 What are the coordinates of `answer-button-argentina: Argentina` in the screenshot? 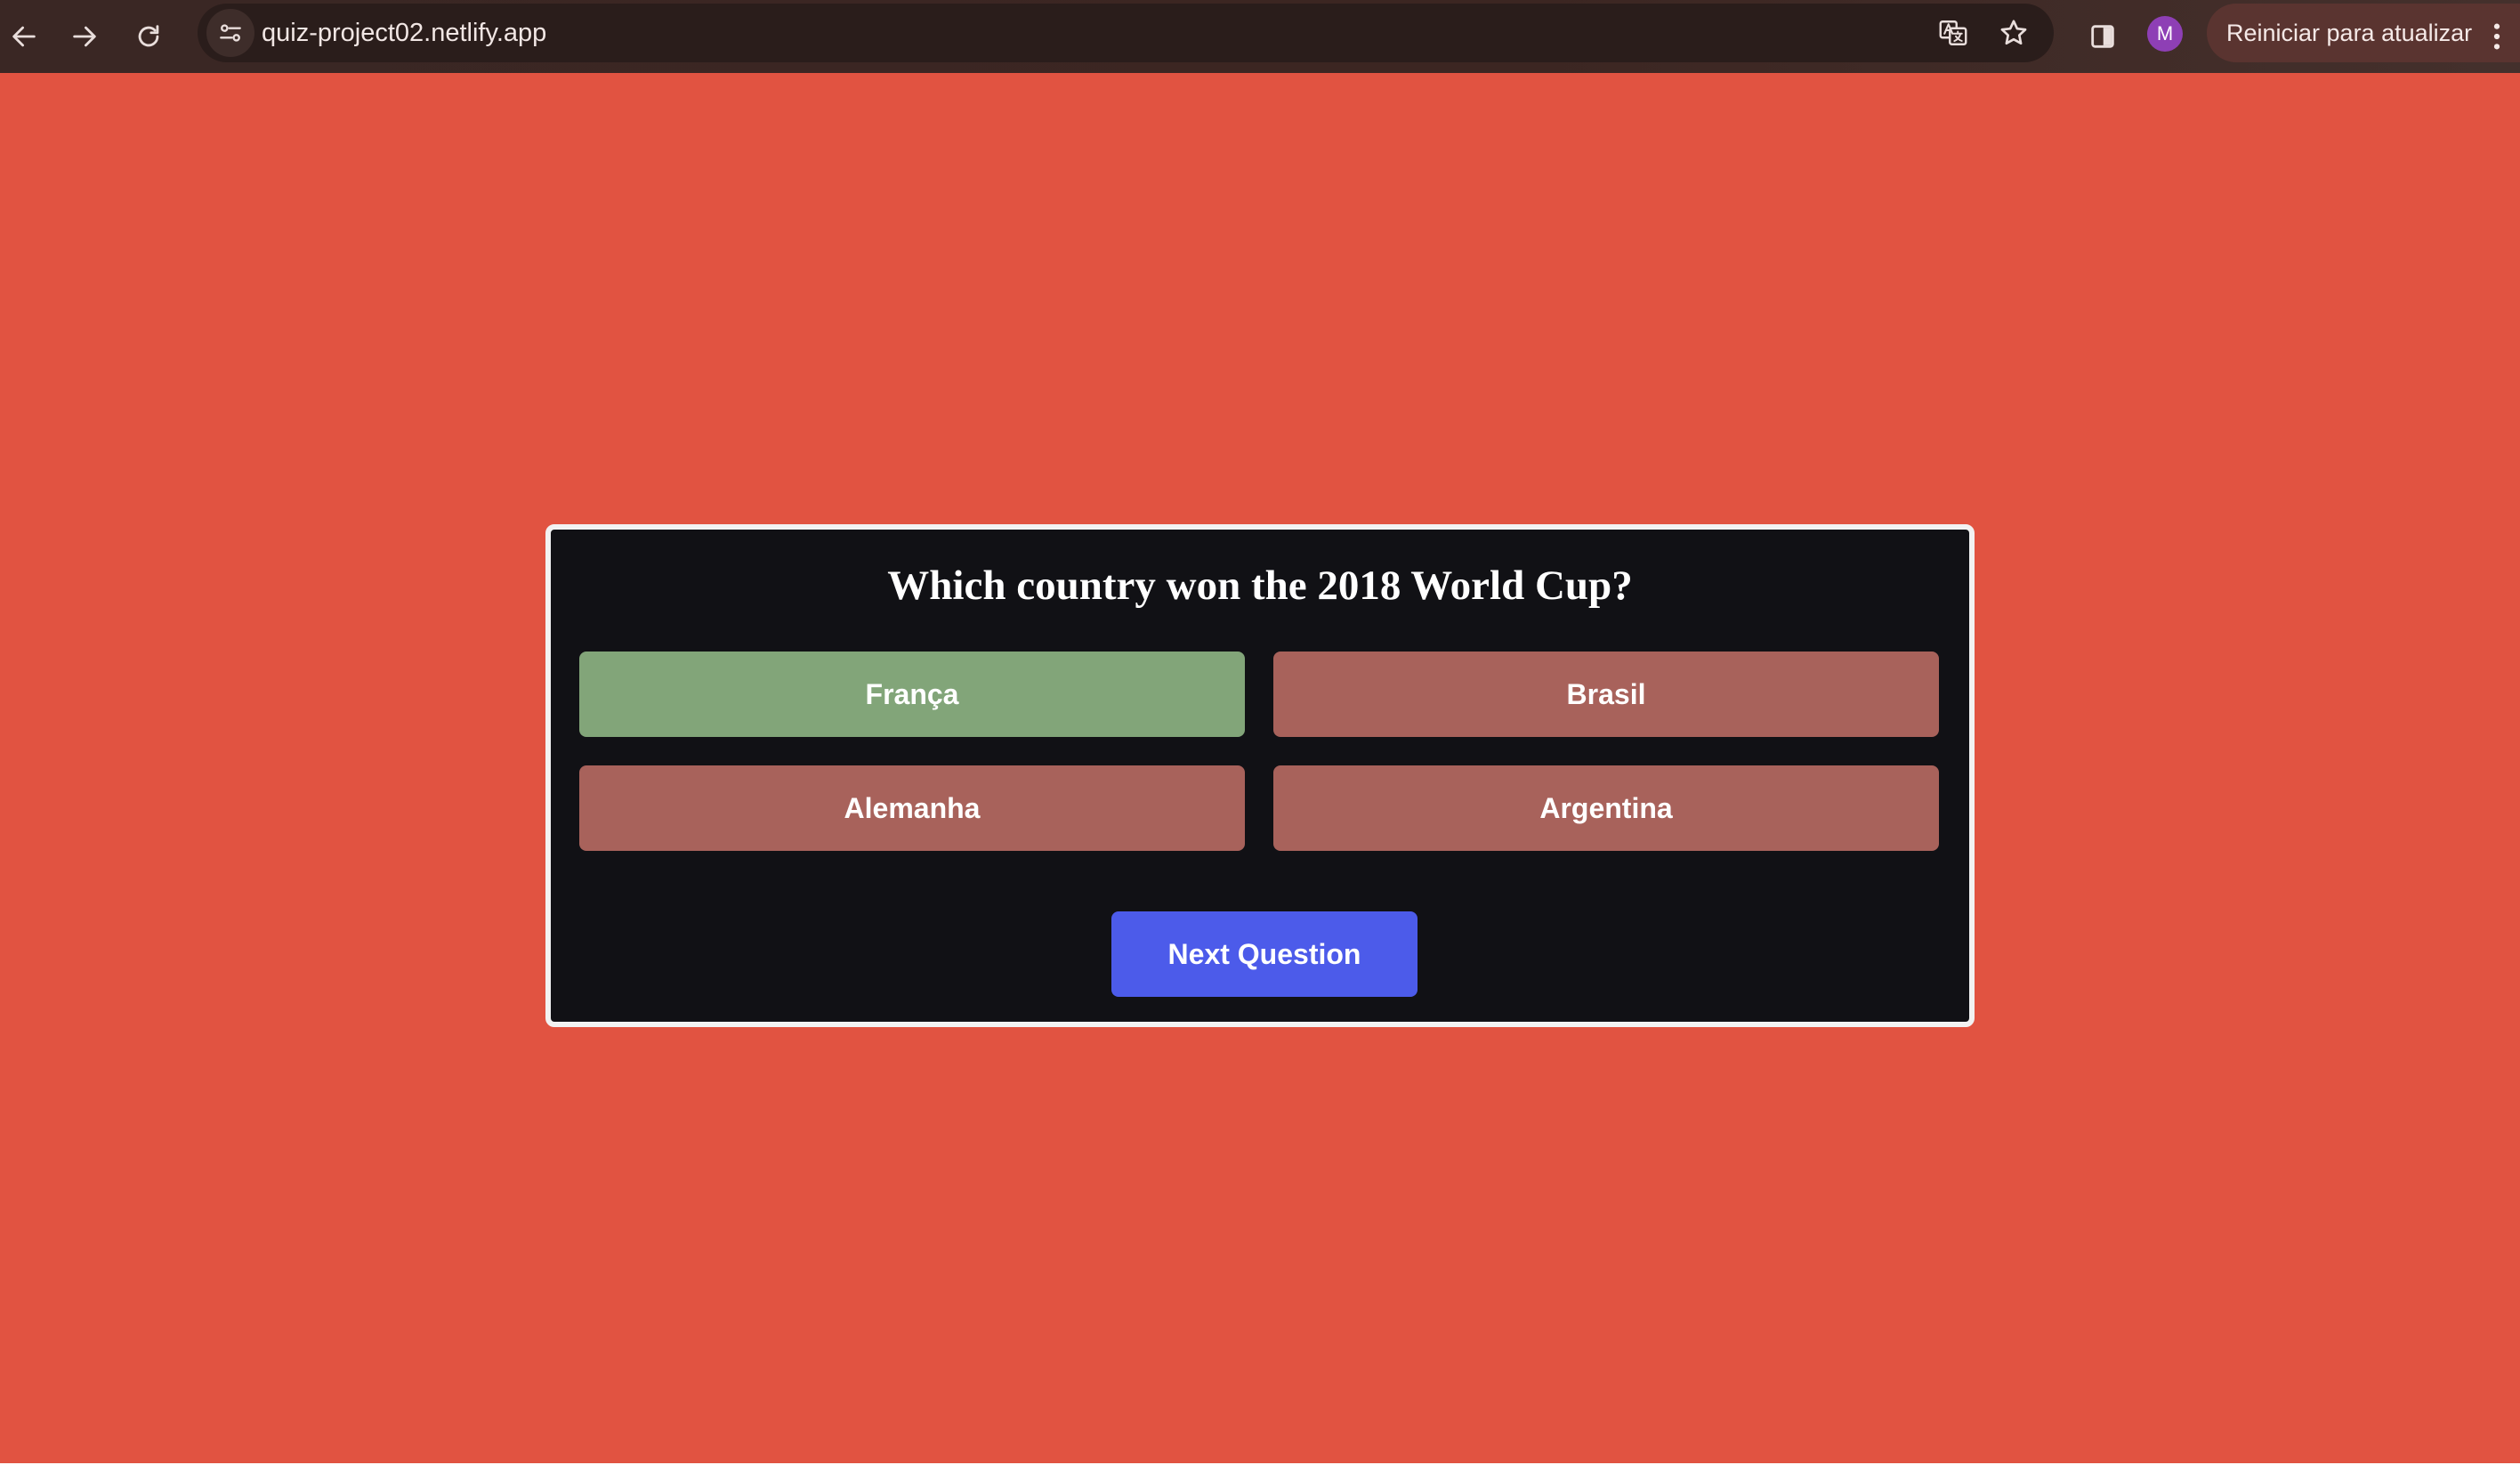 It's located at (1606, 808).